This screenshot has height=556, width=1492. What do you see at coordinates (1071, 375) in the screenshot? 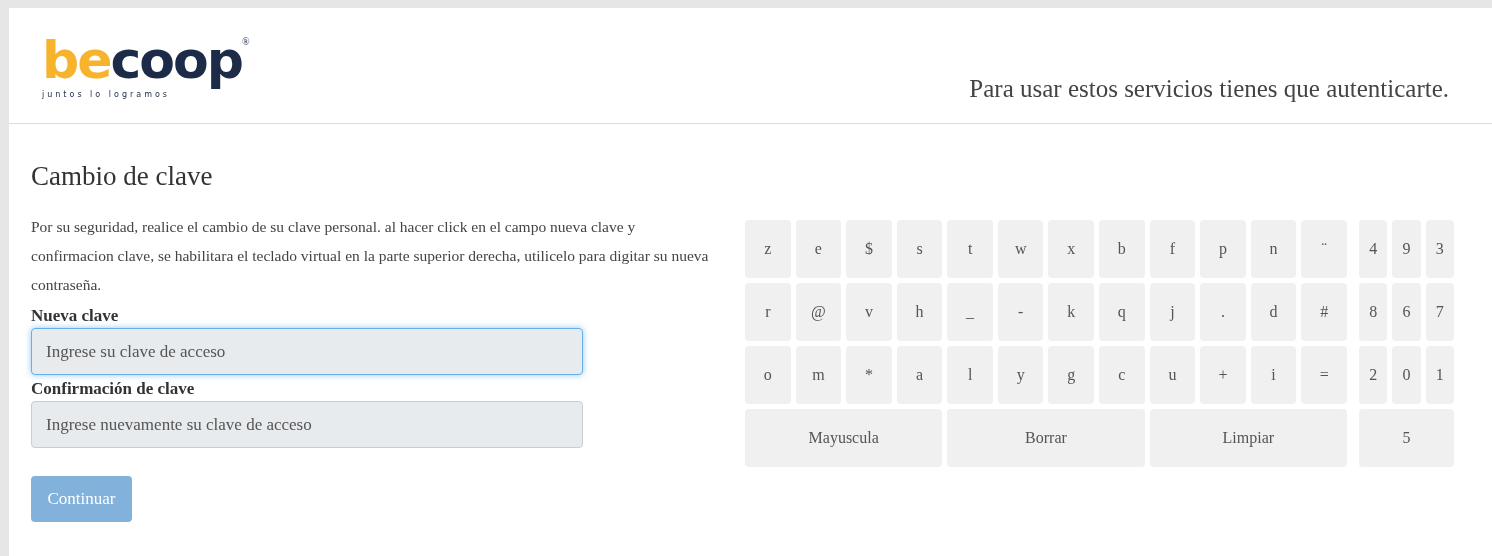
I see `keyboard-key: g` at bounding box center [1071, 375].